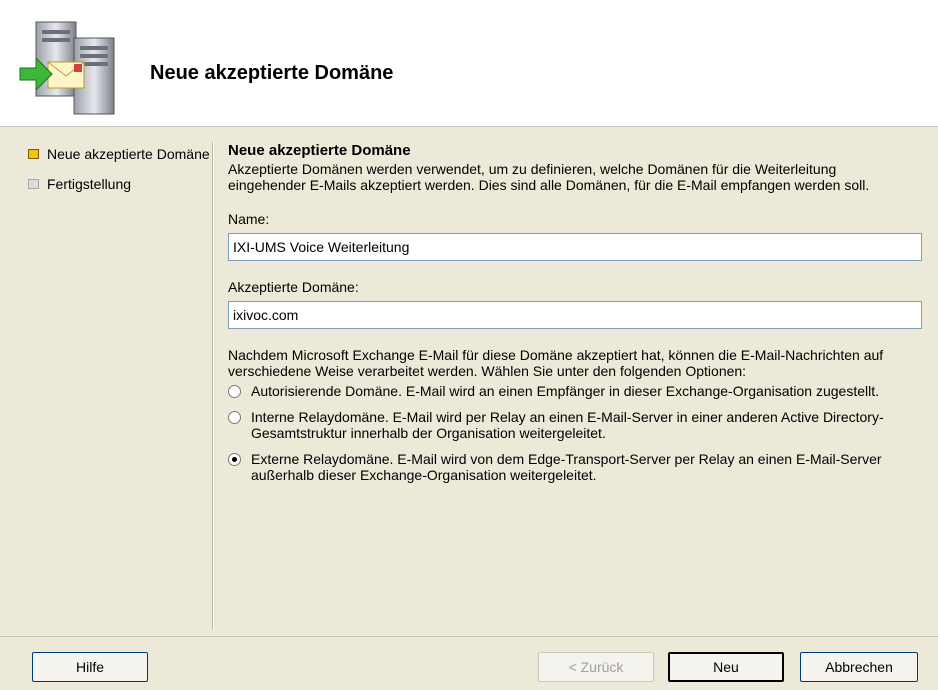  What do you see at coordinates (469, 636) in the screenshot?
I see `footer-divider` at bounding box center [469, 636].